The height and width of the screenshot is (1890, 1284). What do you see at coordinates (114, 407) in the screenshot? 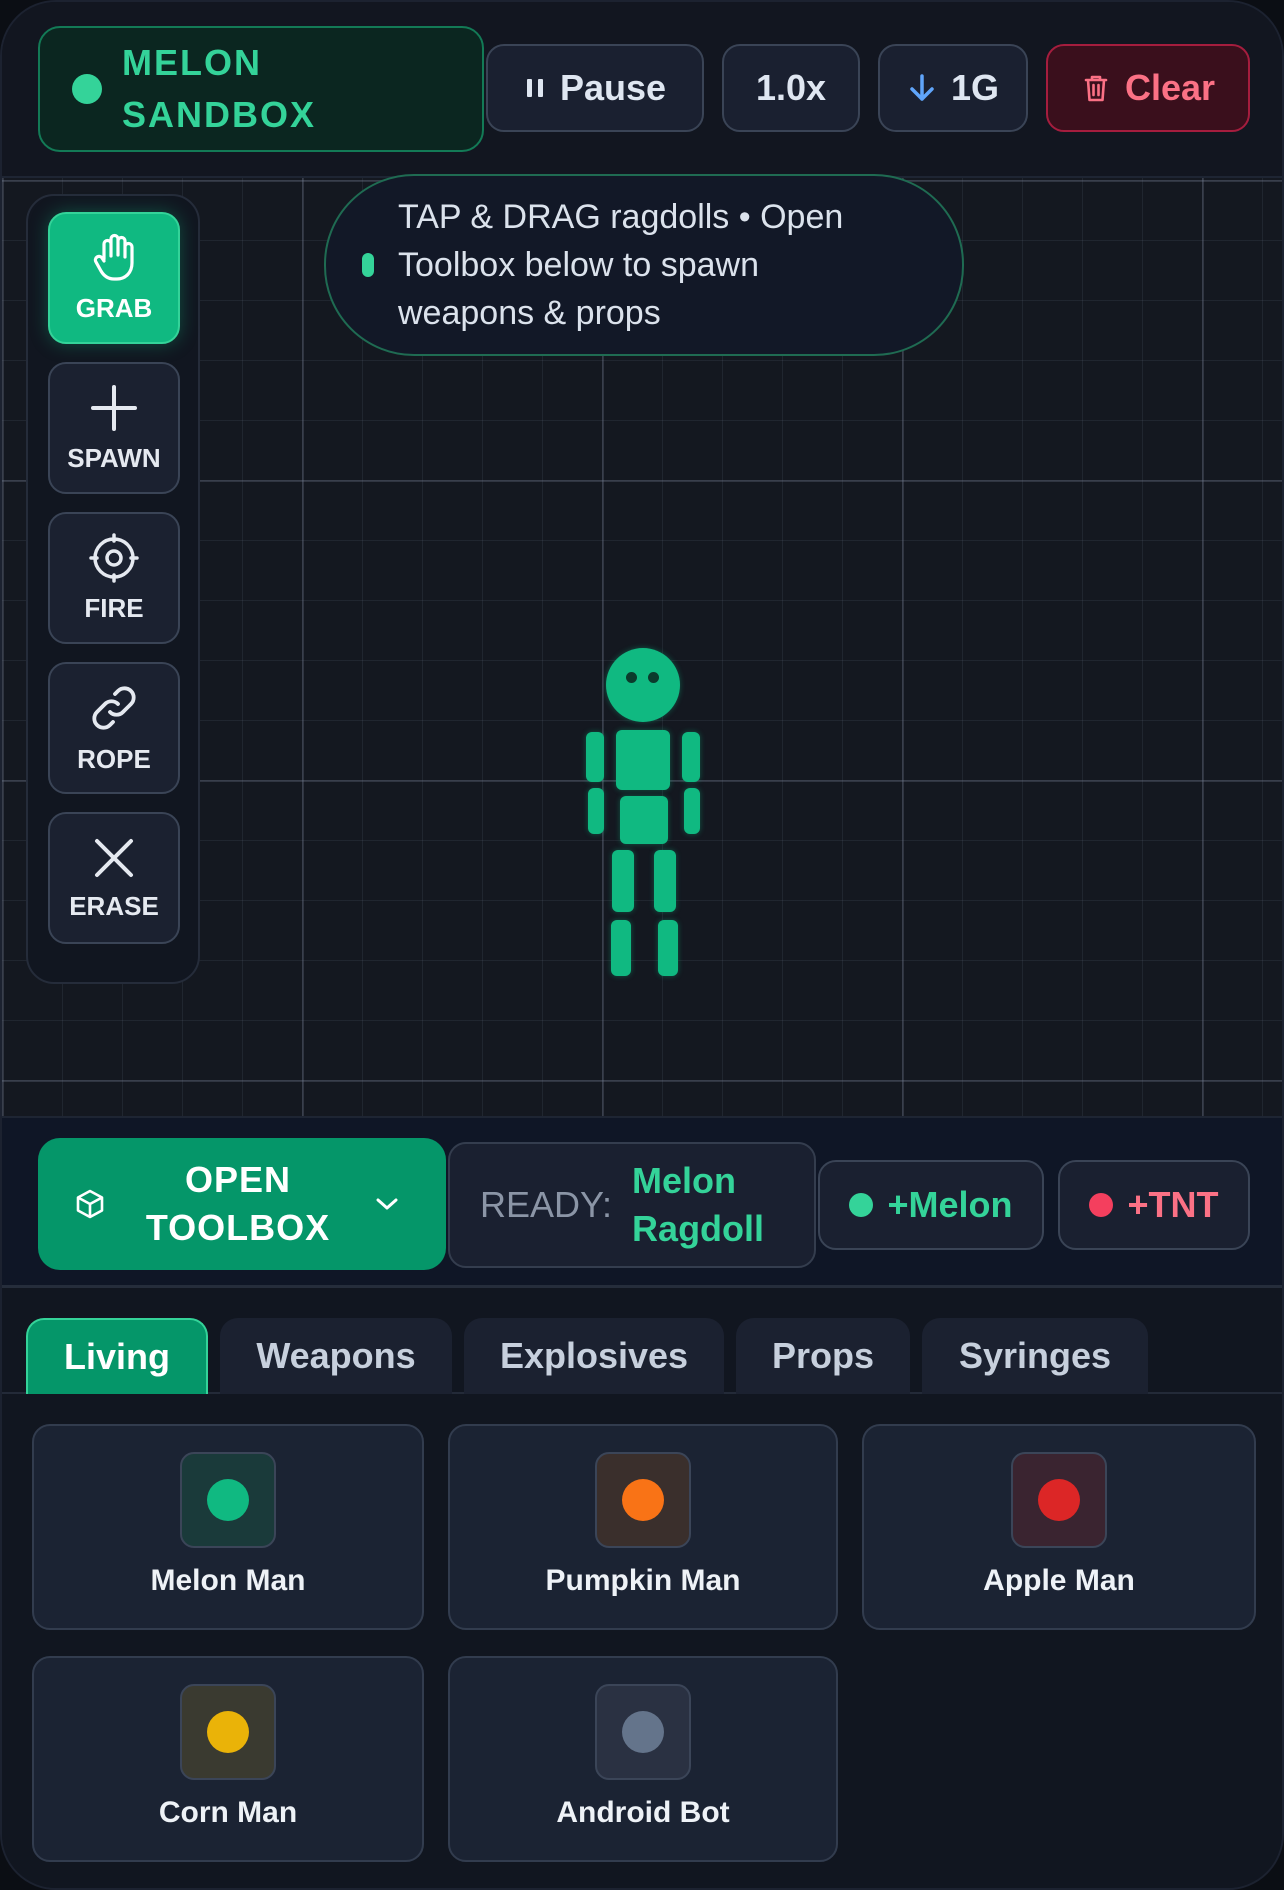
I see `plus-icon` at bounding box center [114, 407].